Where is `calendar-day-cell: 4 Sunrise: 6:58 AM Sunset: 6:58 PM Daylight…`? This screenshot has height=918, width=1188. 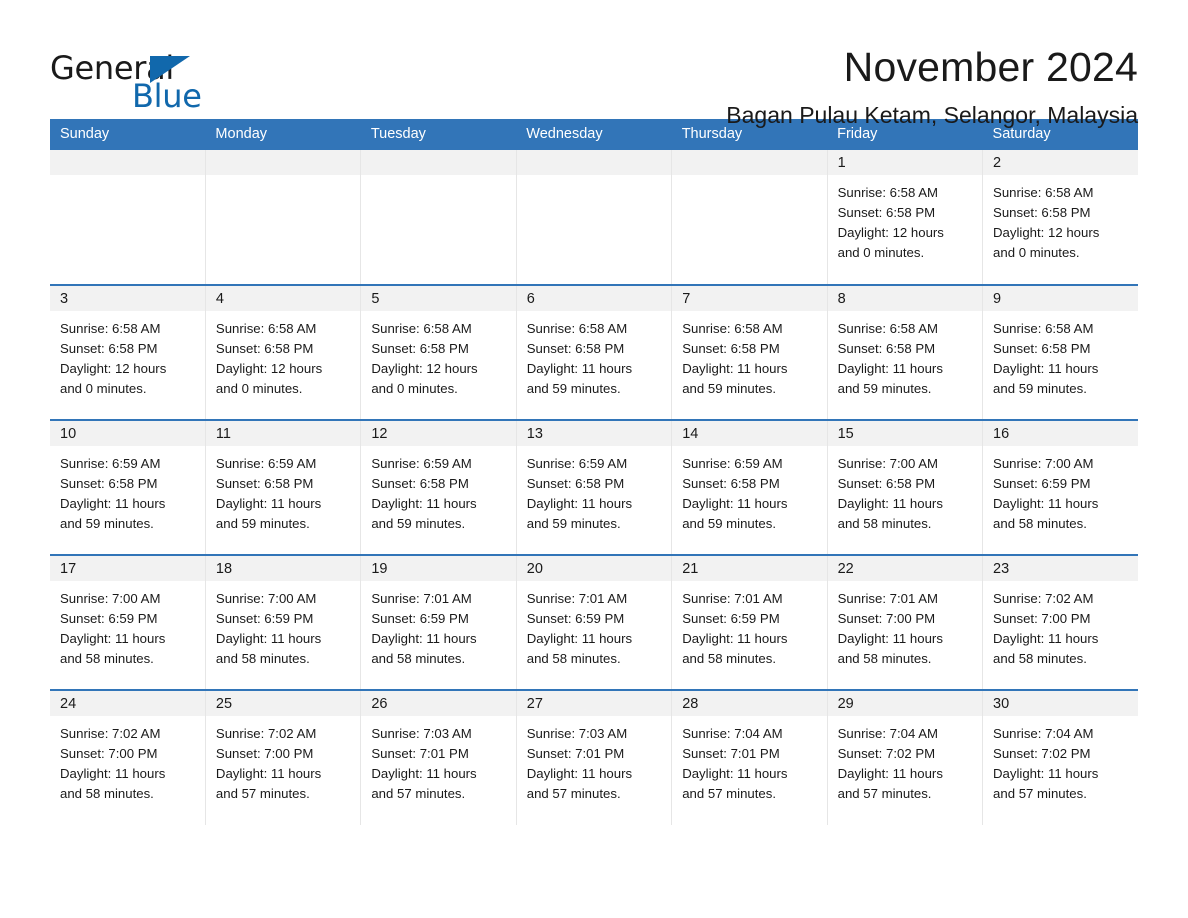 calendar-day-cell: 4 Sunrise: 6:58 AM Sunset: 6:58 PM Daylight… is located at coordinates (282, 352).